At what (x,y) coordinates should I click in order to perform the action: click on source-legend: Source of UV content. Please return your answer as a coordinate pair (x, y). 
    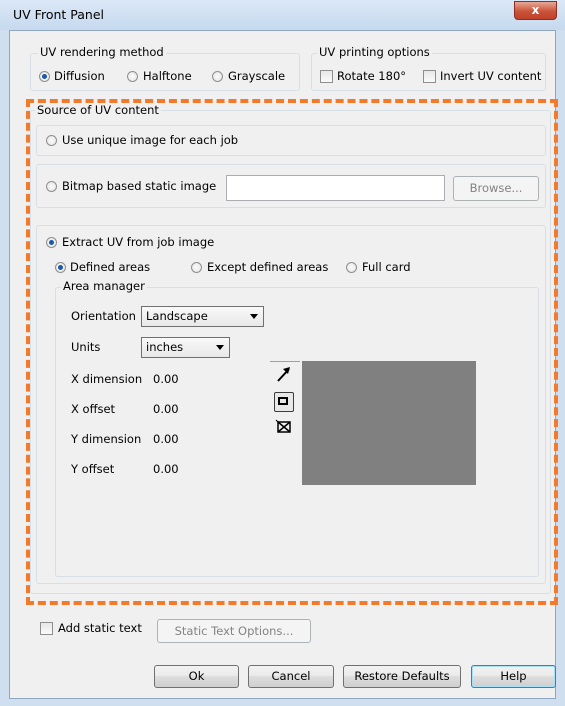
    Looking at the image, I should click on (98, 110).